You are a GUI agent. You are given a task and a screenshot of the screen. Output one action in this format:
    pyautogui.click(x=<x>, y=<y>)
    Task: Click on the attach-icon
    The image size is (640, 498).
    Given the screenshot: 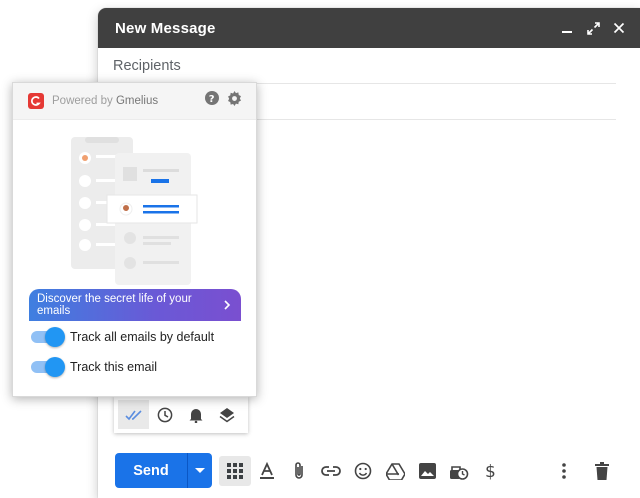 What is the action you would take?
    pyautogui.click(x=299, y=471)
    